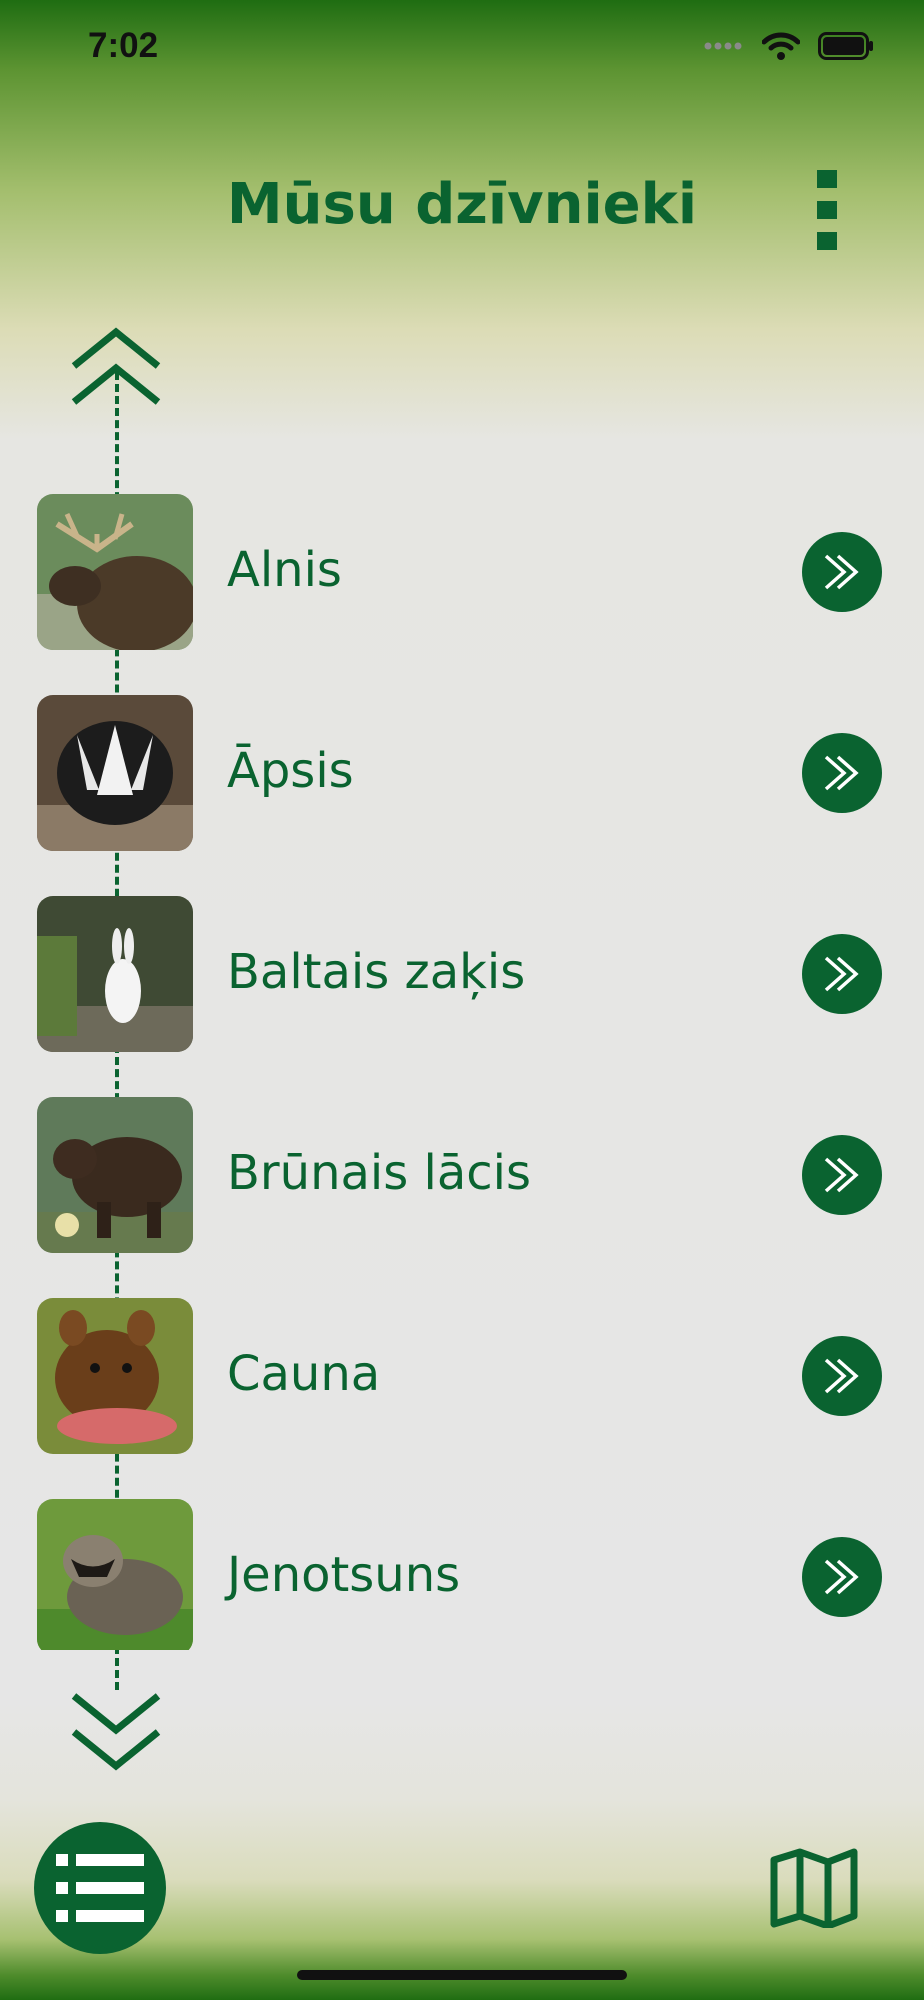  I want to click on list-item: Brūnais lācis, so click(462, 1175).